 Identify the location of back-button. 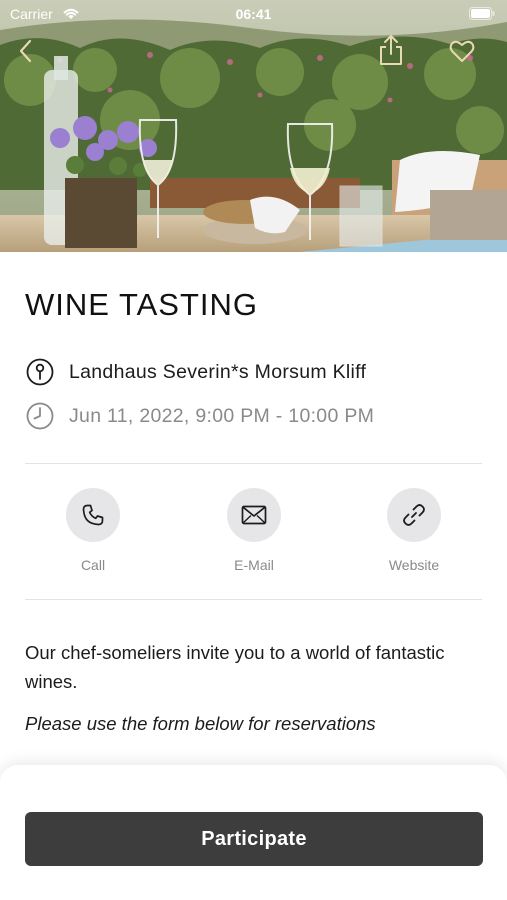
(25, 53).